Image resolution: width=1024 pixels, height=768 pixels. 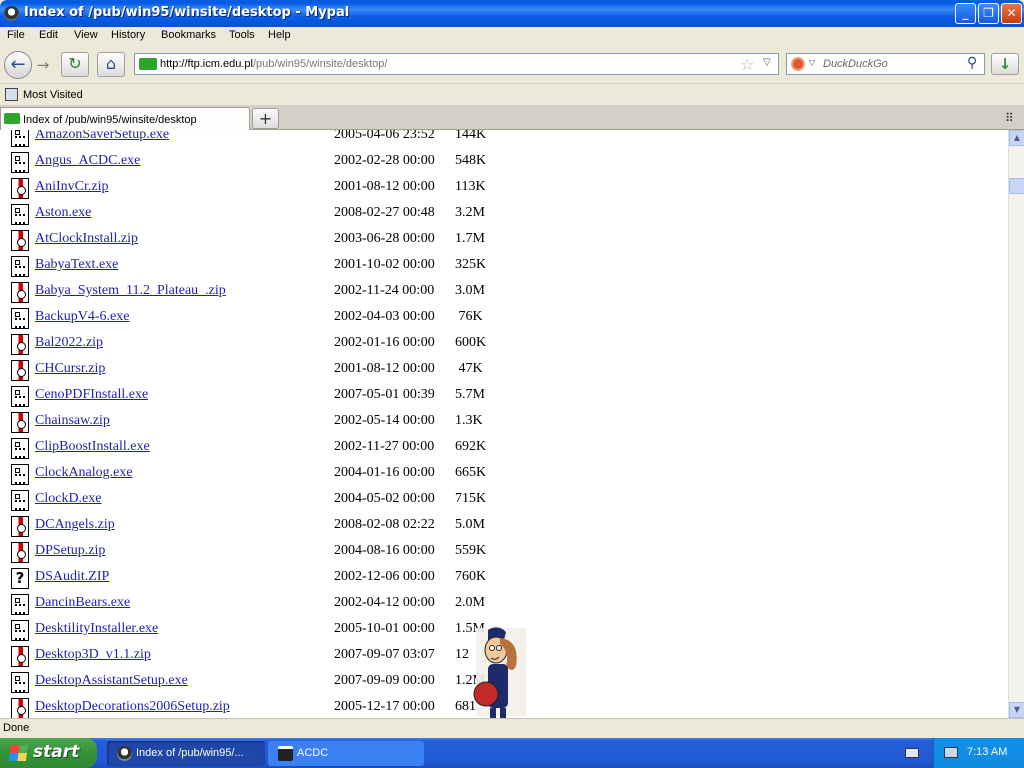 What do you see at coordinates (1016, 424) in the screenshot?
I see `vertical-scrollbar: ▲ ▼` at bounding box center [1016, 424].